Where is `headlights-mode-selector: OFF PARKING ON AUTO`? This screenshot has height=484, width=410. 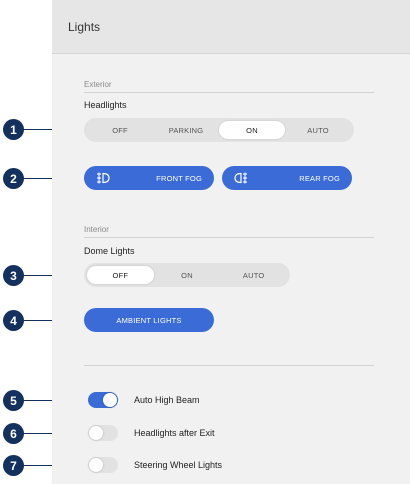 headlights-mode-selector: OFF PARKING ON AUTO is located at coordinates (219, 130).